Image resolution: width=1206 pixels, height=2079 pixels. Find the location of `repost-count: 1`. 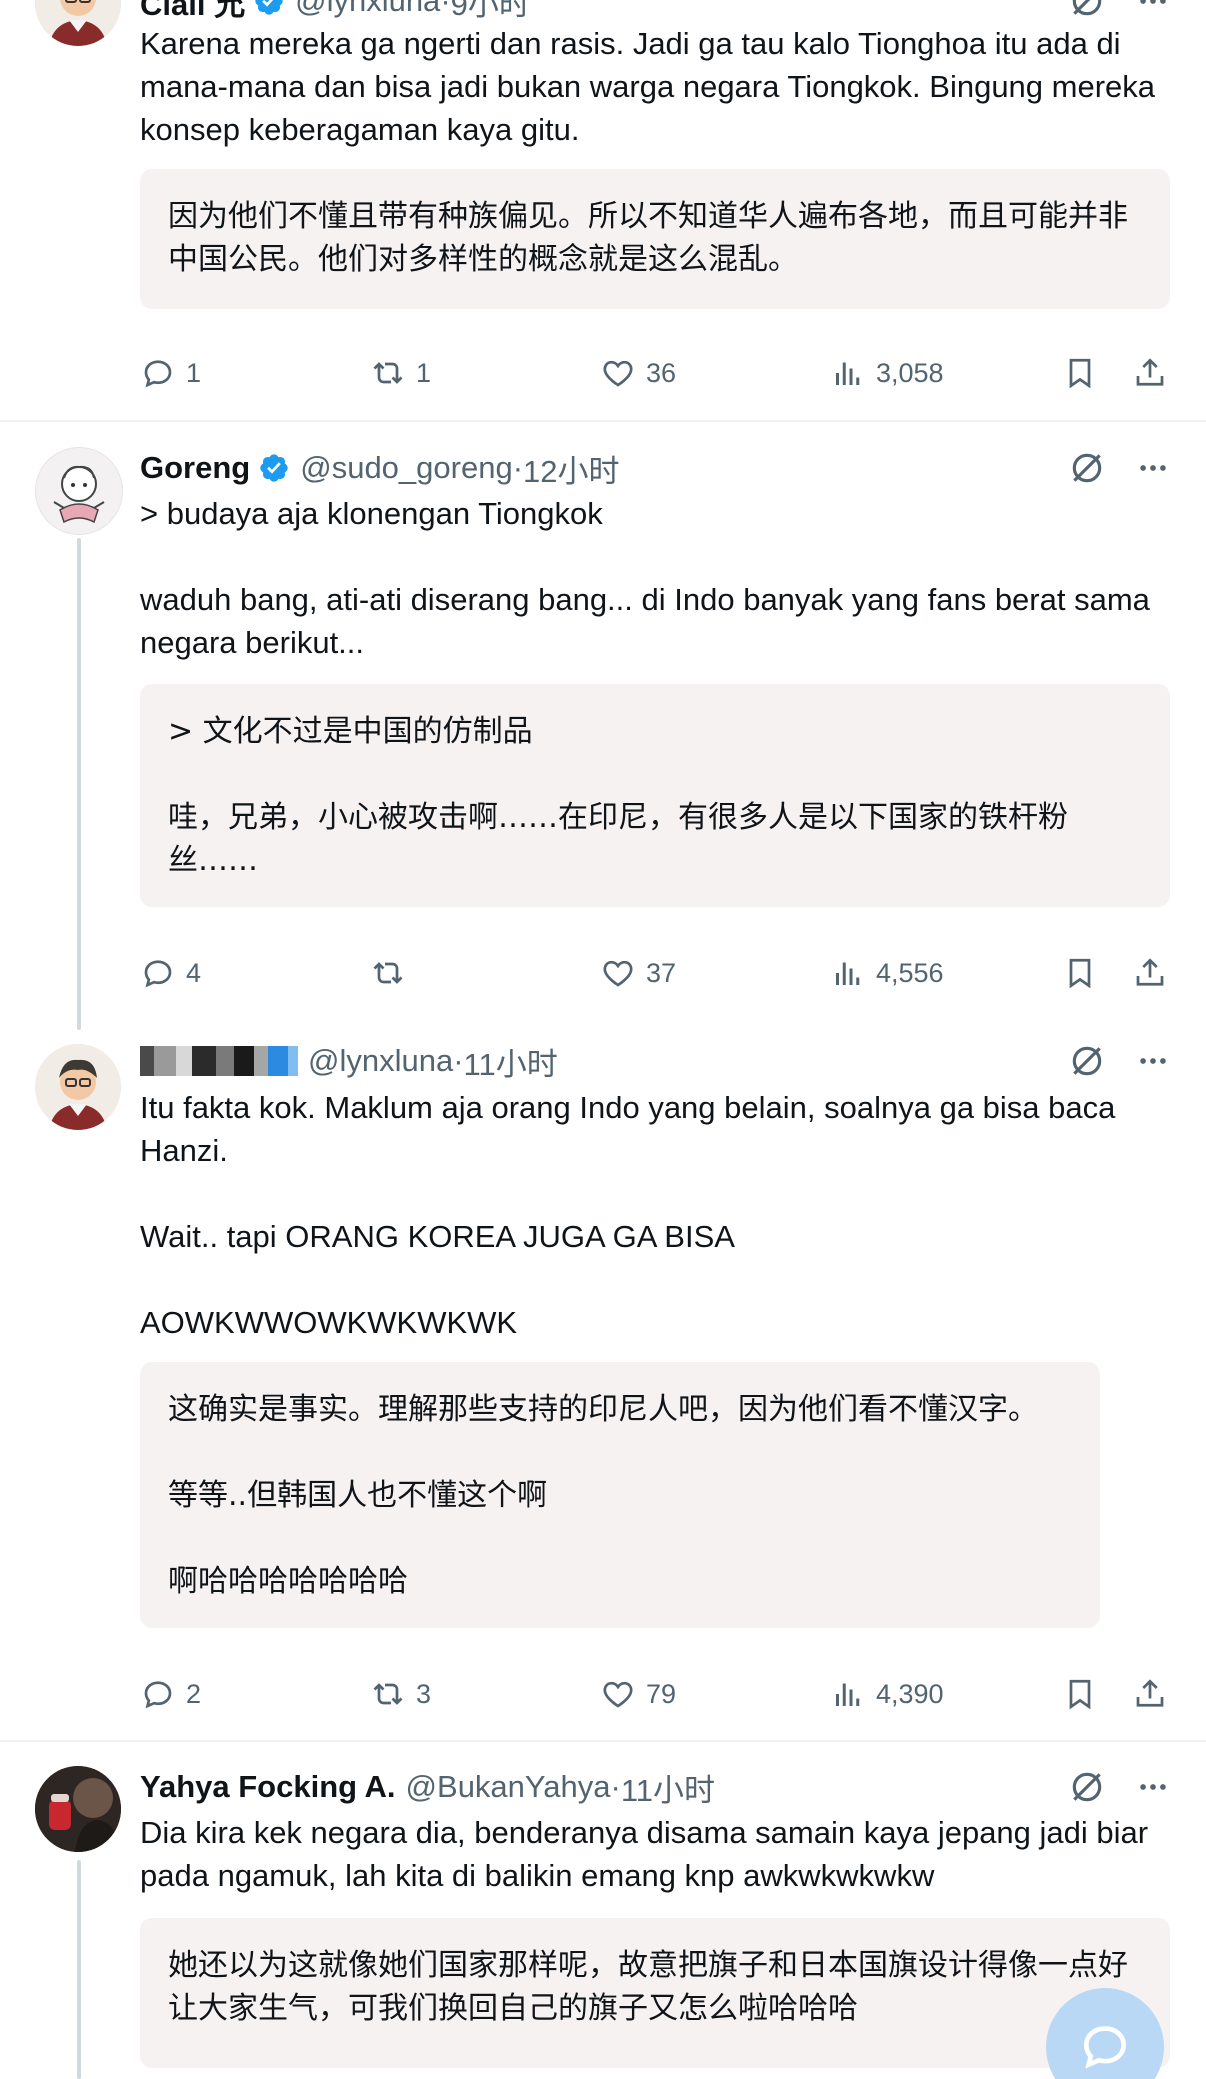

repost-count: 1 is located at coordinates (424, 372).